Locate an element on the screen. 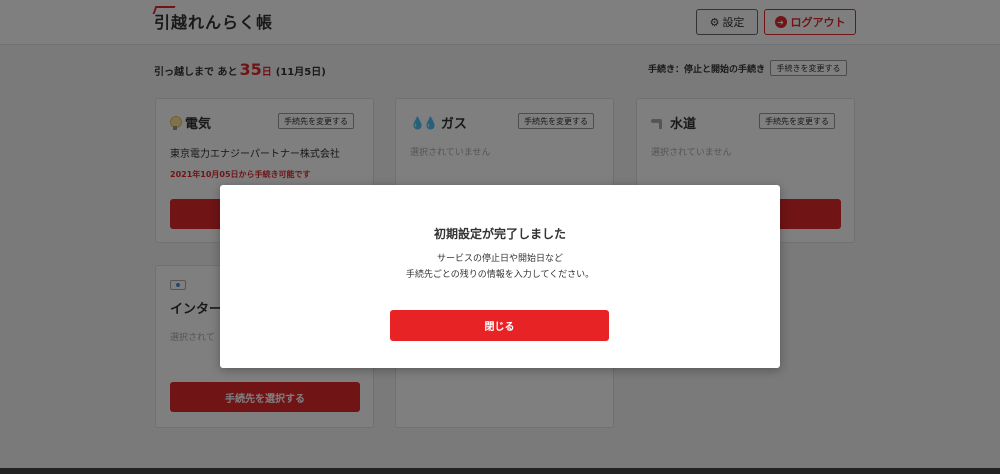  dialog-title: 初期設定が完了しました is located at coordinates (499, 234).